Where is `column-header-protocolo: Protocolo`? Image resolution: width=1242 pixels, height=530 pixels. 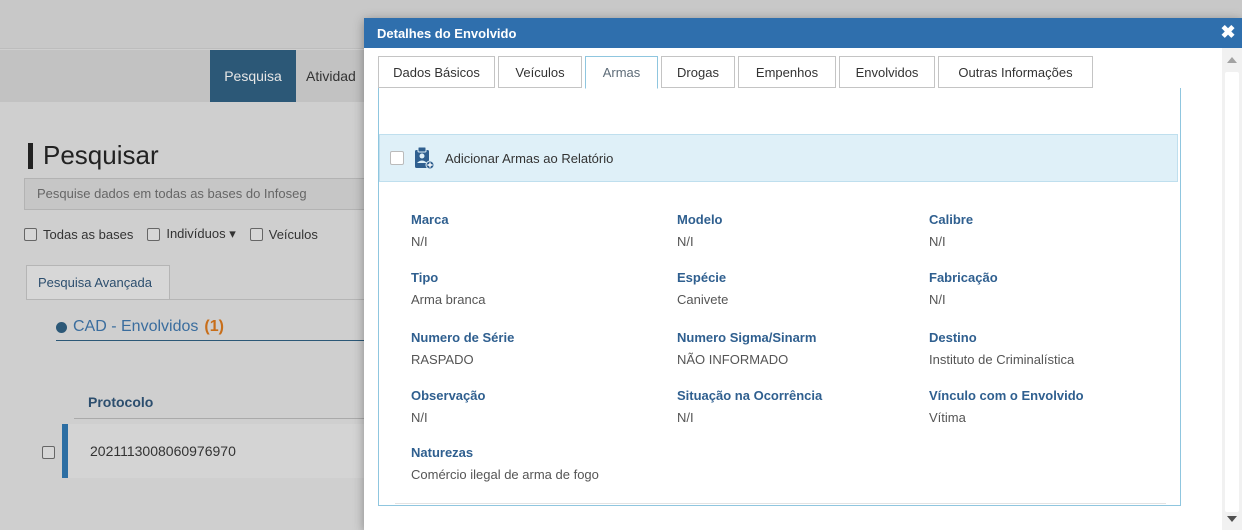 column-header-protocolo: Protocolo is located at coordinates (121, 402).